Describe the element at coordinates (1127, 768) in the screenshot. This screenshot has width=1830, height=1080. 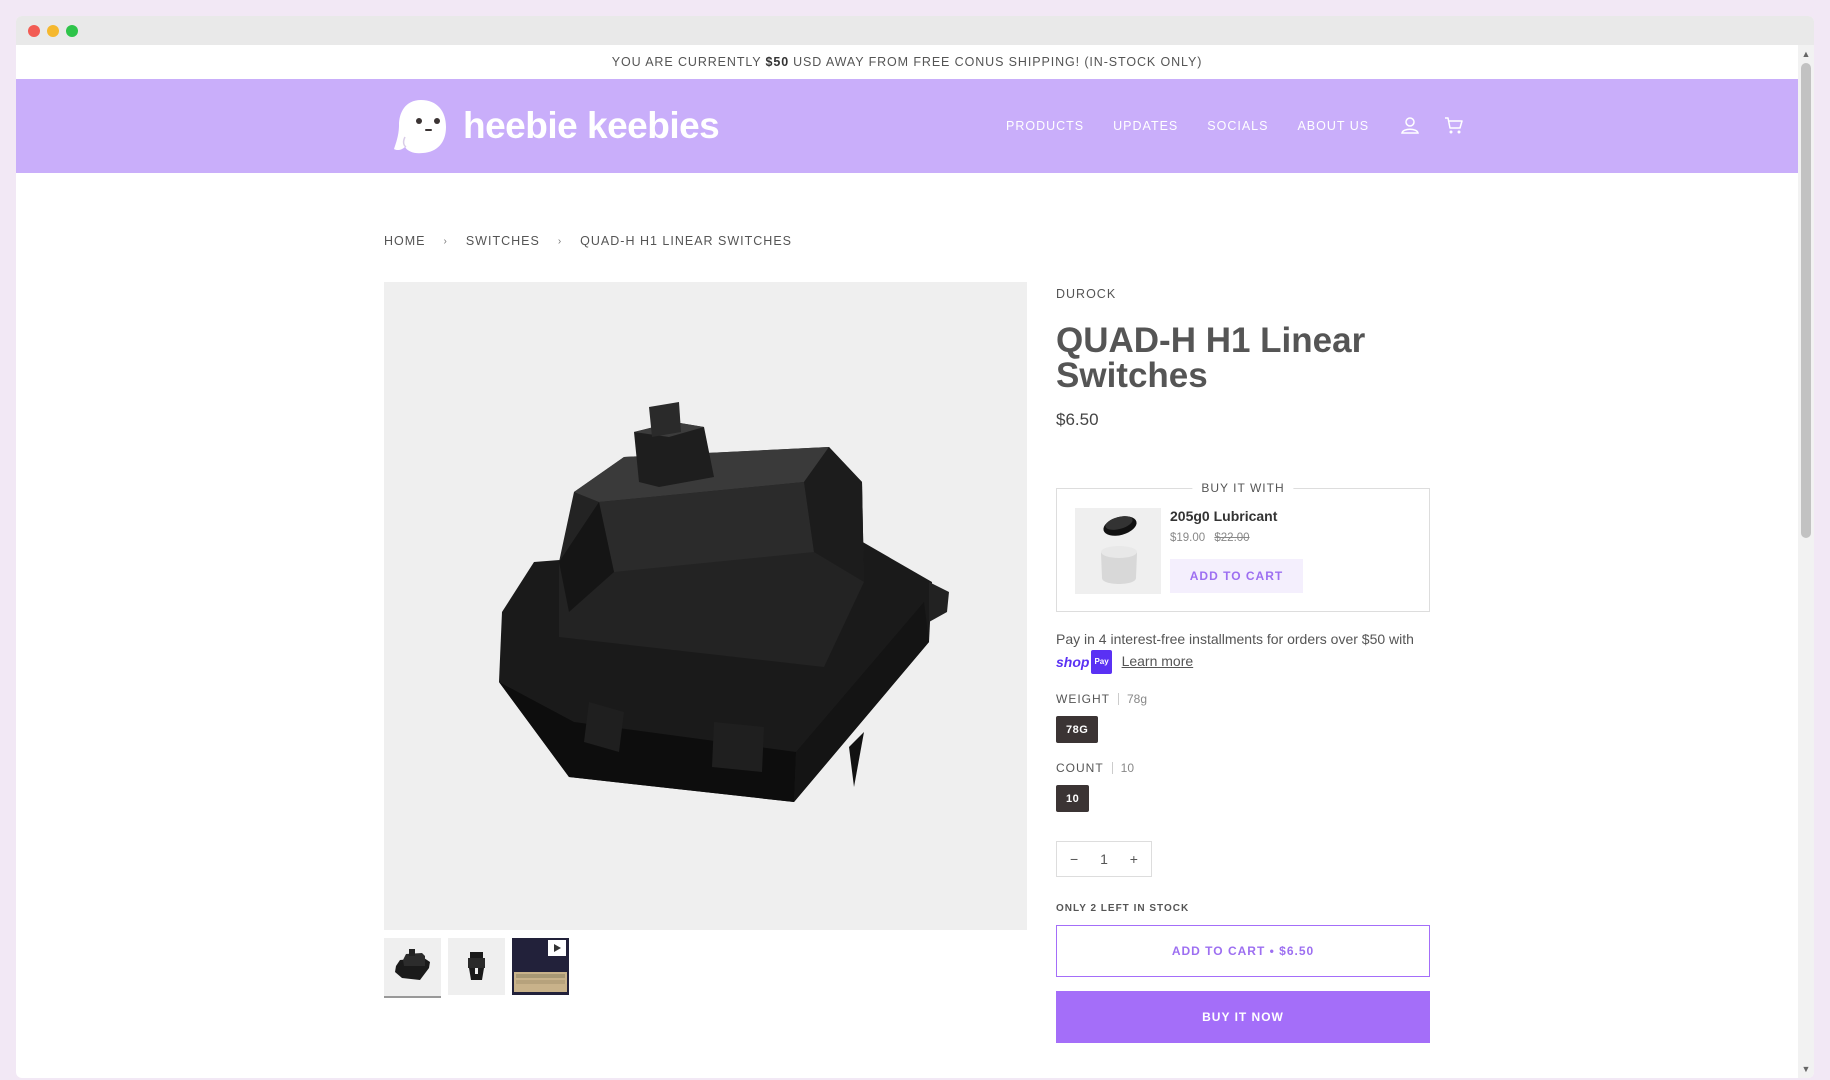
I see `count-selected-value: 10` at that location.